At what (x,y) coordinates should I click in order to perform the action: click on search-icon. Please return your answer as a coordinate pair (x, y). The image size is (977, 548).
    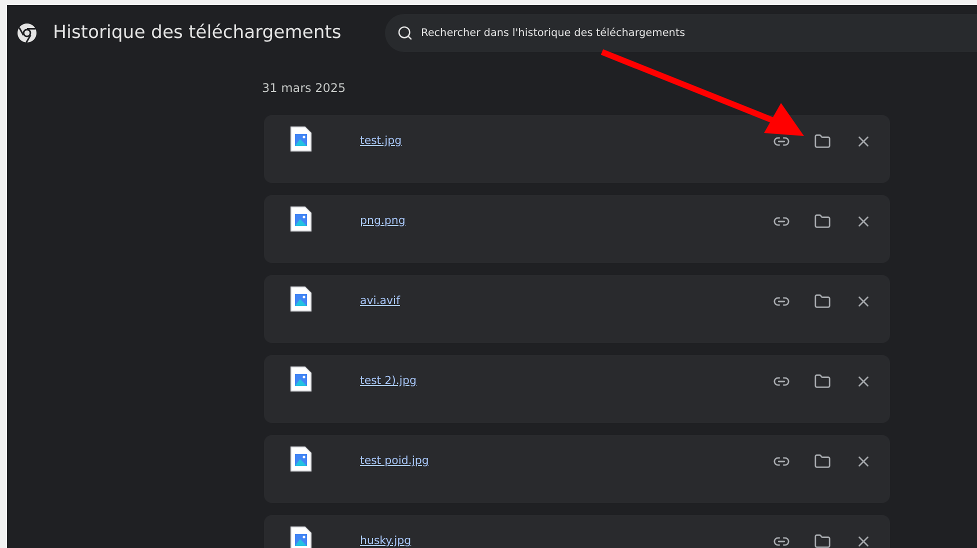
    Looking at the image, I should click on (405, 32).